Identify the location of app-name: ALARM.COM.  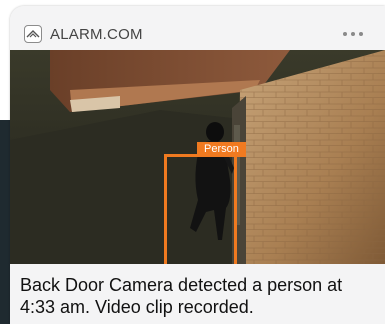
(96, 34).